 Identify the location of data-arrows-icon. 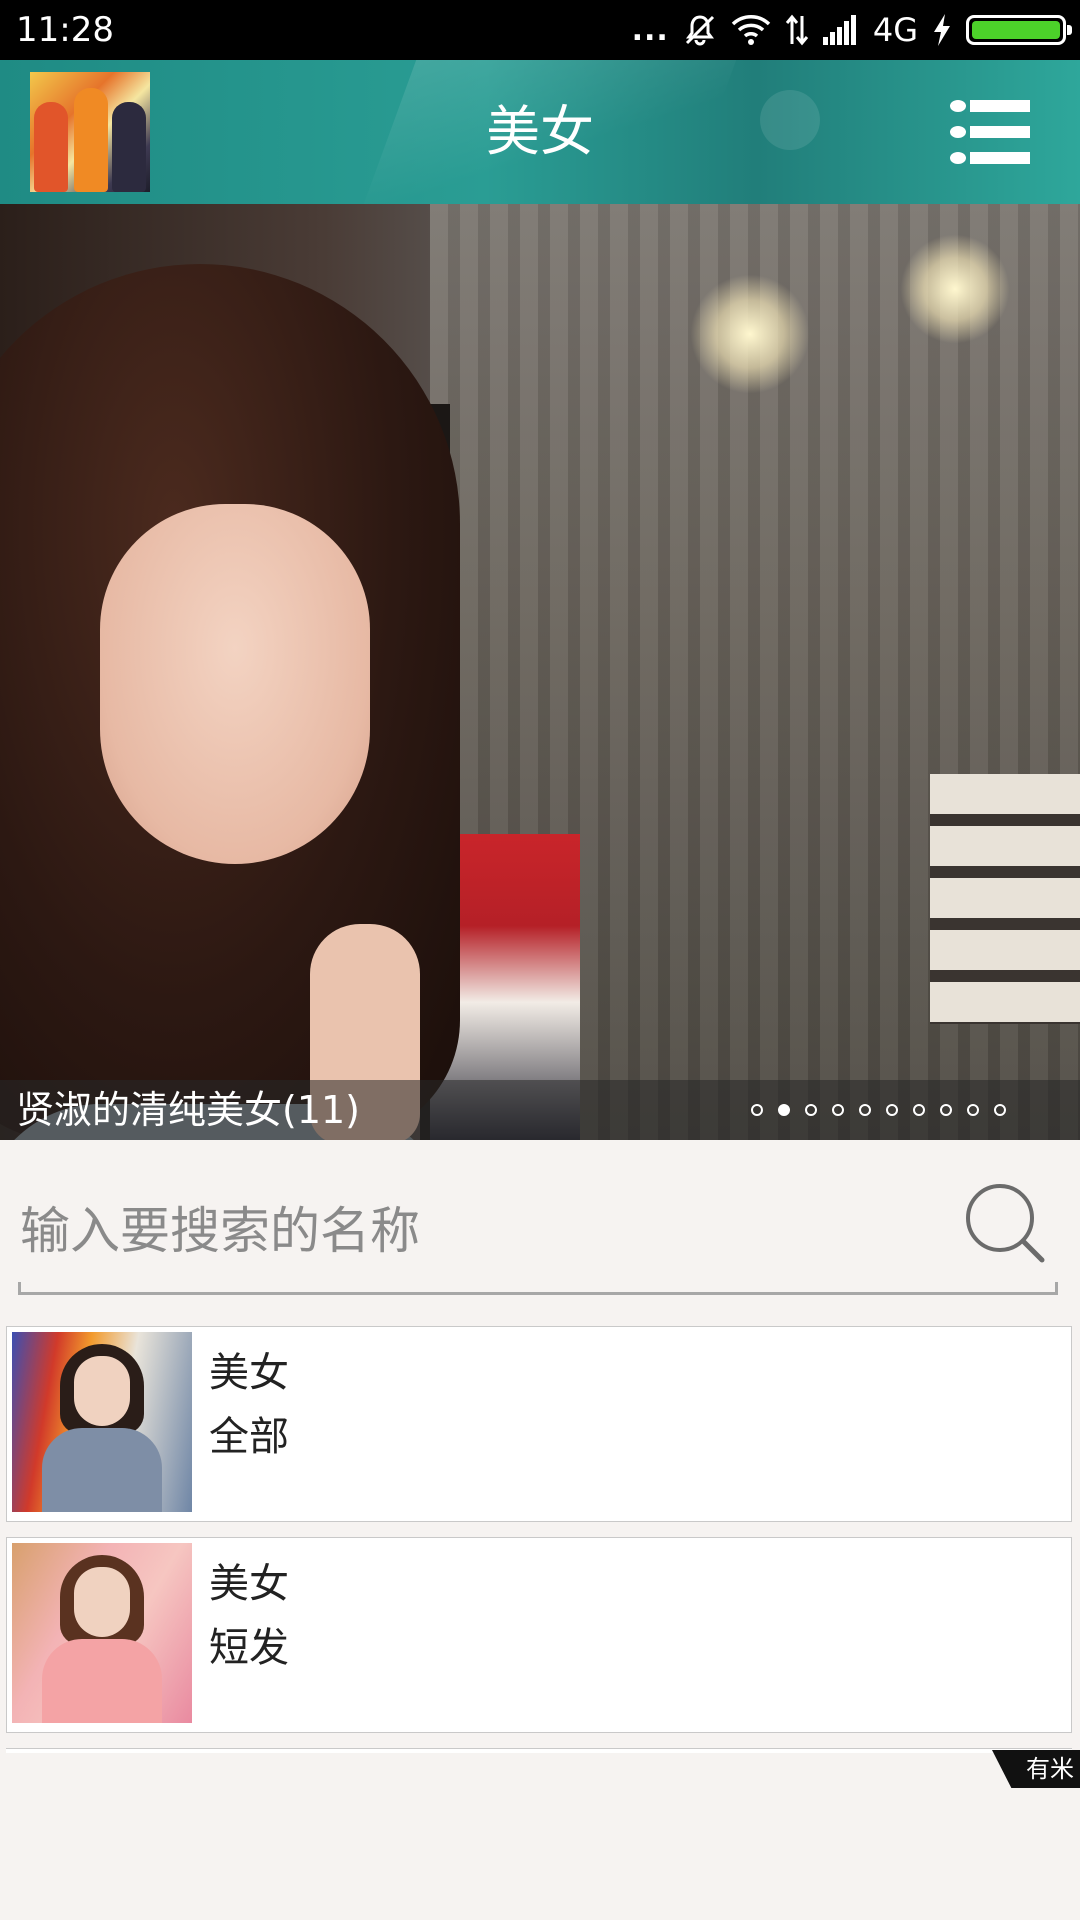
(797, 30).